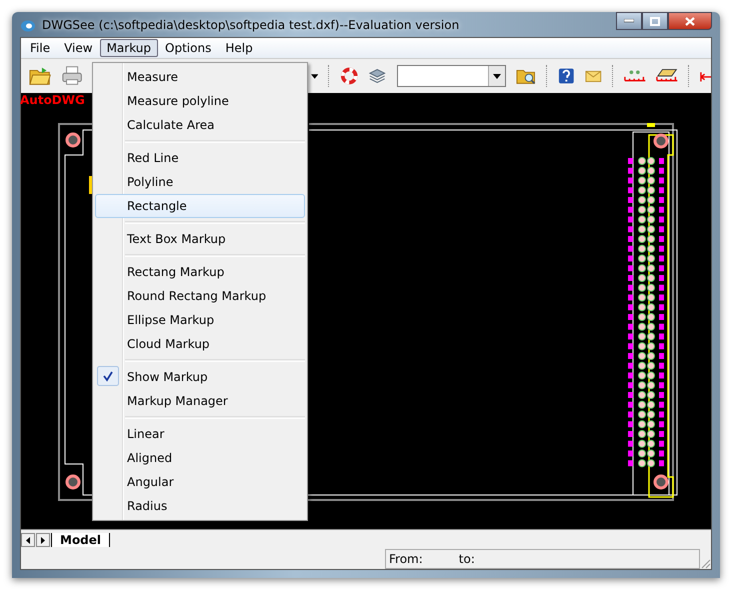  Describe the element at coordinates (349, 76) in the screenshot. I see `lifebuoy-icon` at that location.